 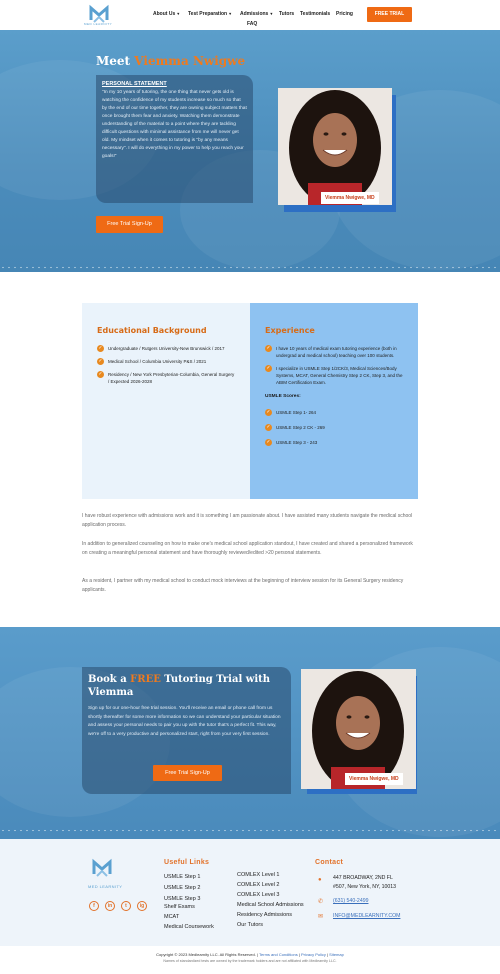 I want to click on email-link: INFO@MEDLEARNITY.COM, so click(x=366, y=916).